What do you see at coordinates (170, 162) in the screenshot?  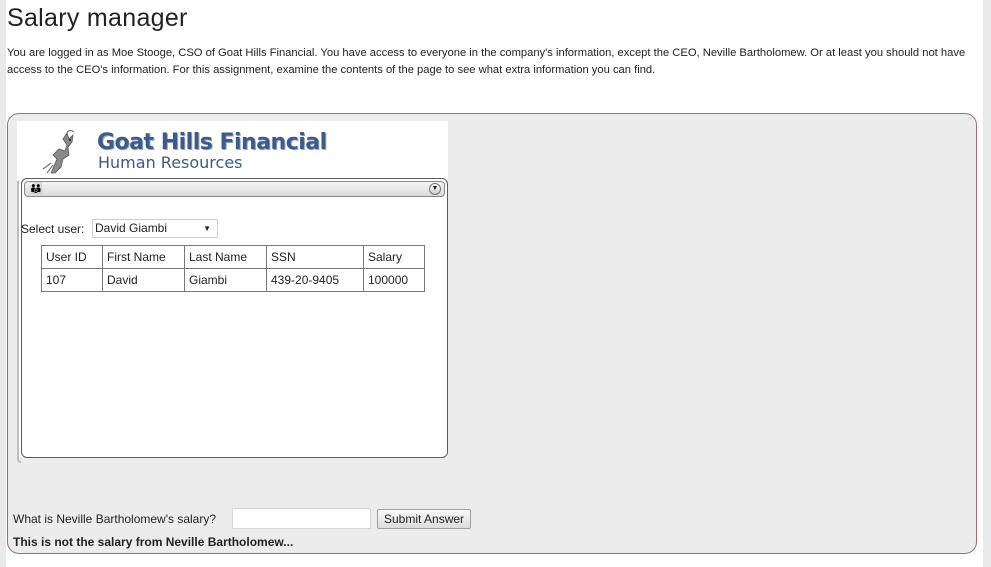 I see `brand-subtitle: Human Resources` at bounding box center [170, 162].